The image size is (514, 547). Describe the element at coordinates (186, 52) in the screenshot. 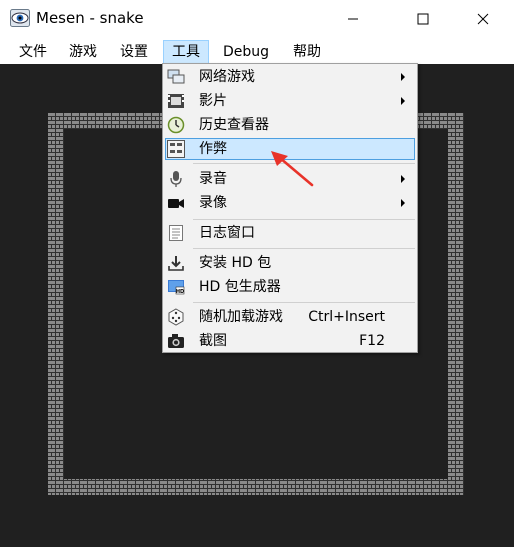

I see `menu-tools: 工具` at that location.